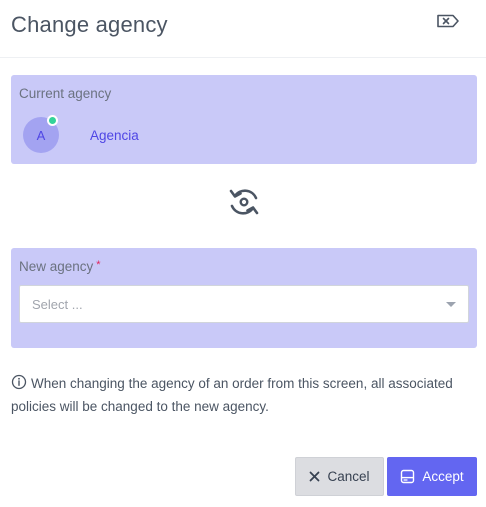  What do you see at coordinates (244, 202) in the screenshot?
I see `rotate-swap-icon` at bounding box center [244, 202].